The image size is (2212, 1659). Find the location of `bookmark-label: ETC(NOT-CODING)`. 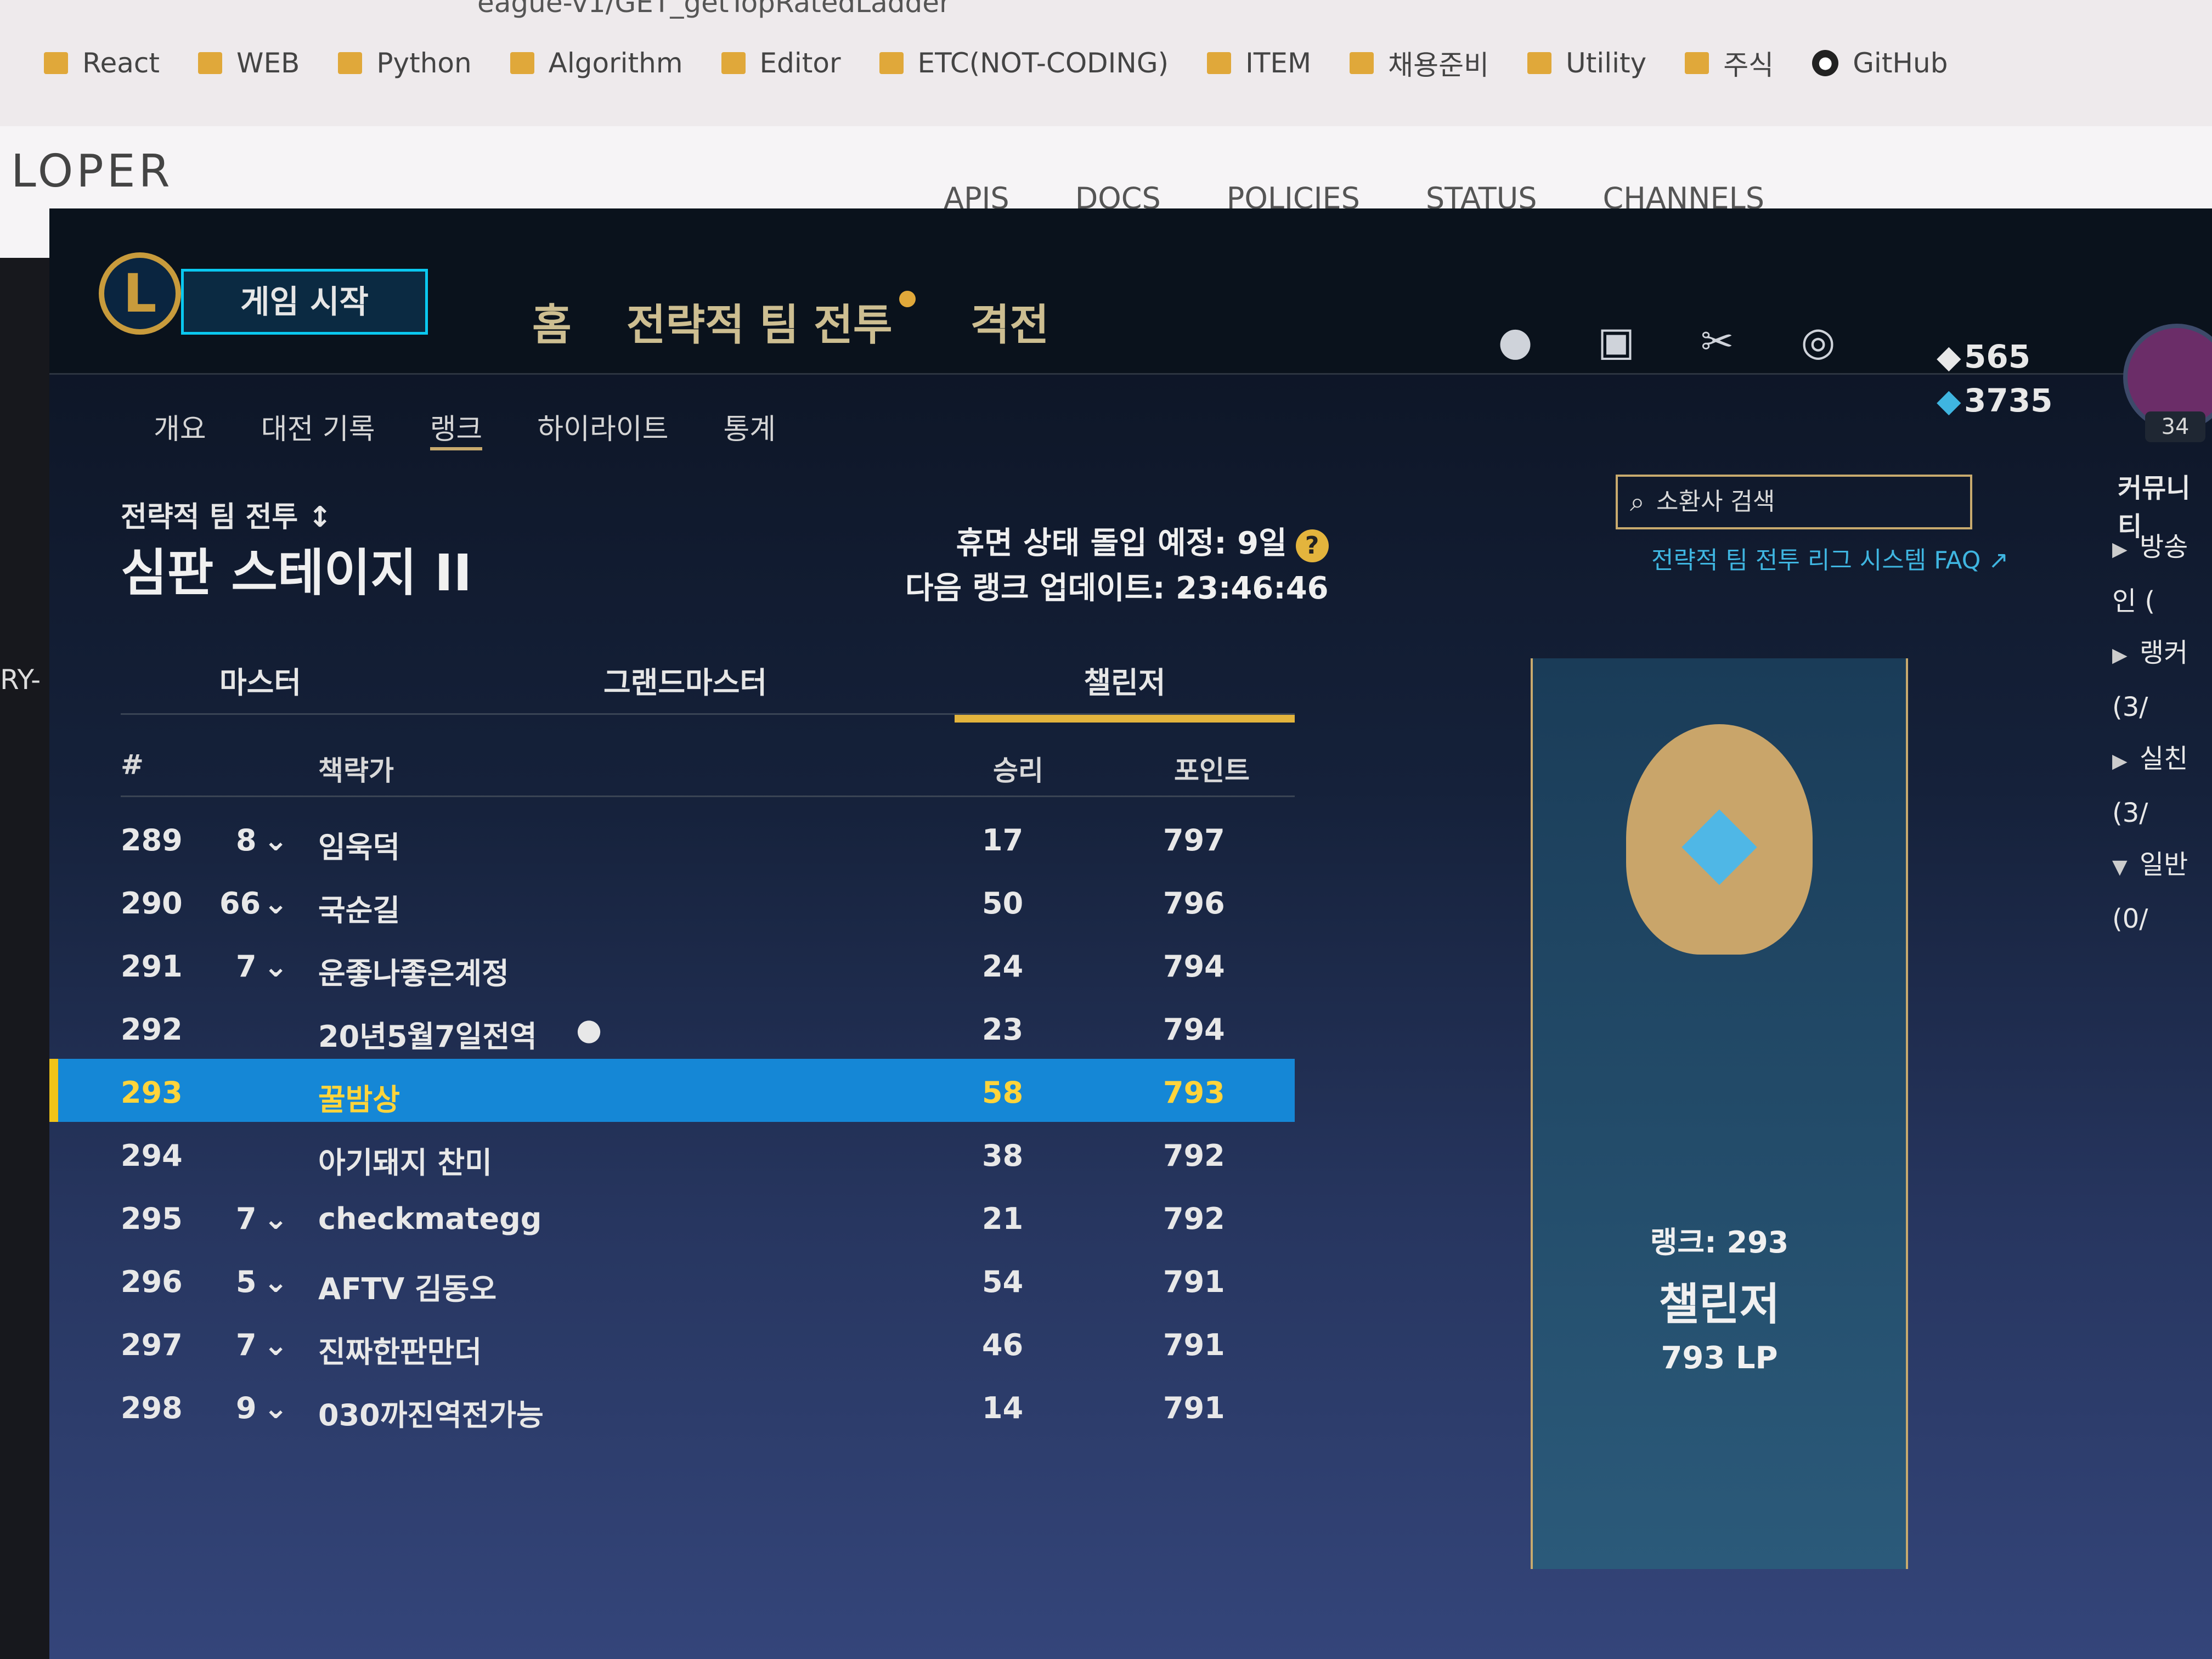

bookmark-label: ETC(NOT-CODING) is located at coordinates (1043, 63).